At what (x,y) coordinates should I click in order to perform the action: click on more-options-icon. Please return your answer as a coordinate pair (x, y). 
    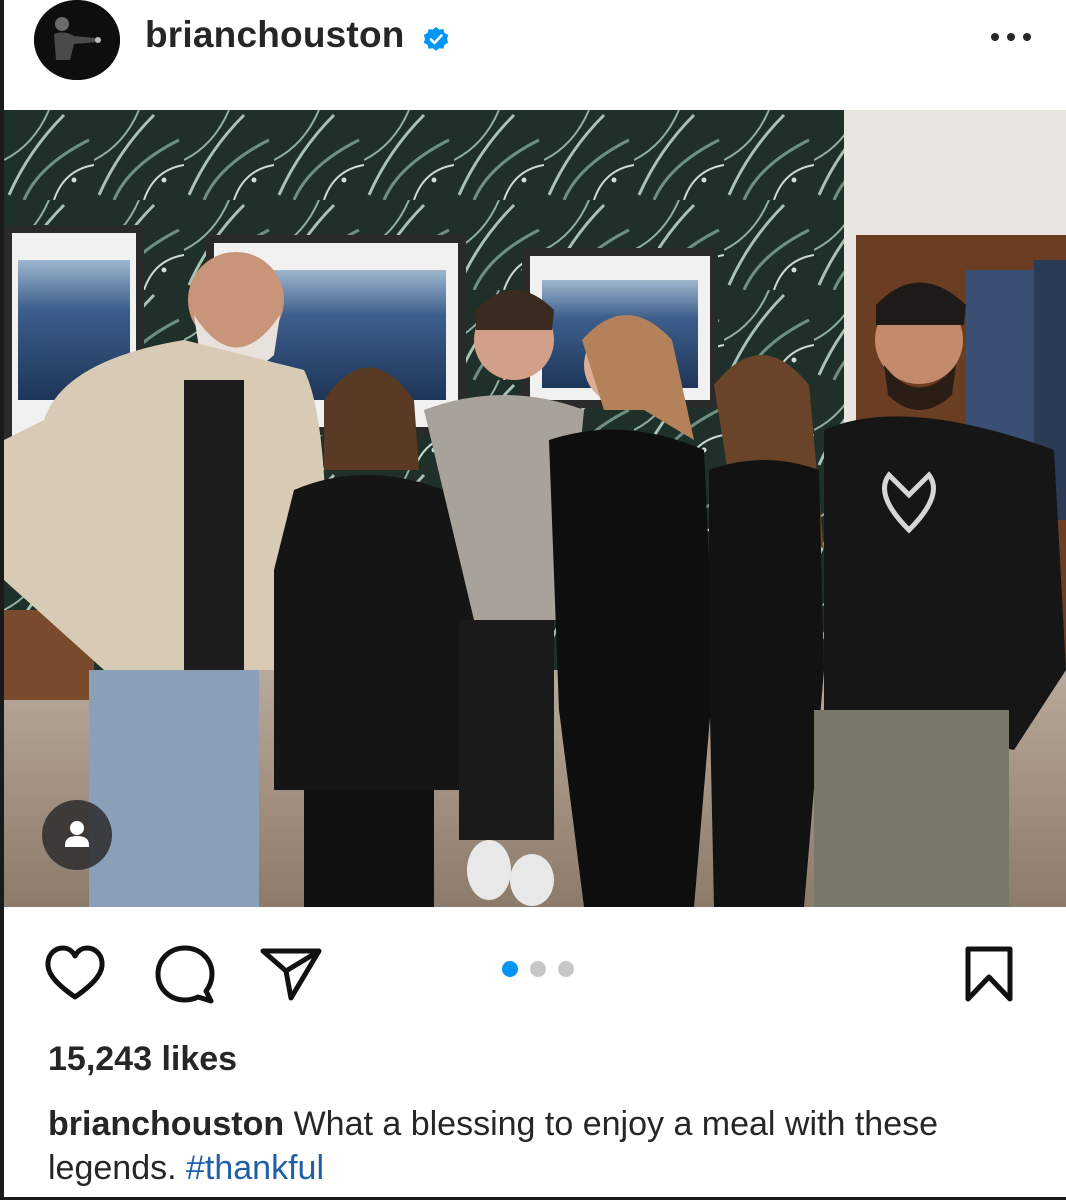
    Looking at the image, I should click on (1011, 37).